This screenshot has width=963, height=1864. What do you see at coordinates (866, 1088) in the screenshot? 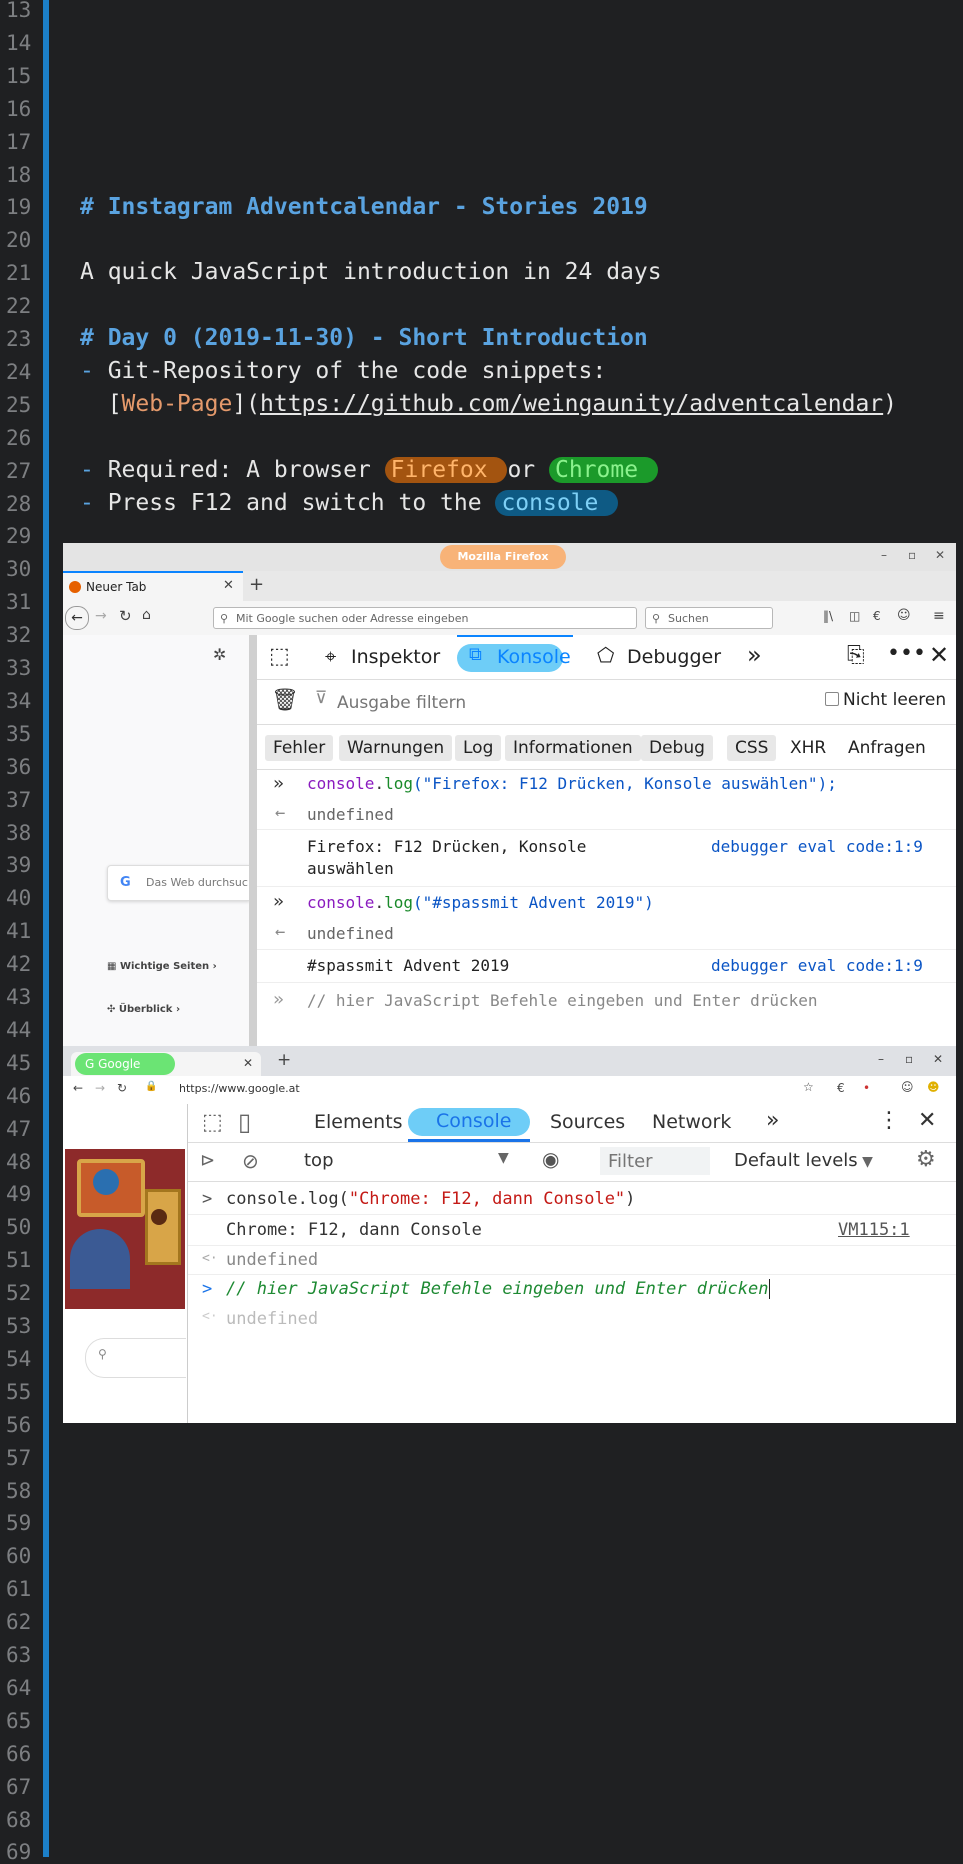
I see `extension-red-icon: •` at bounding box center [866, 1088].